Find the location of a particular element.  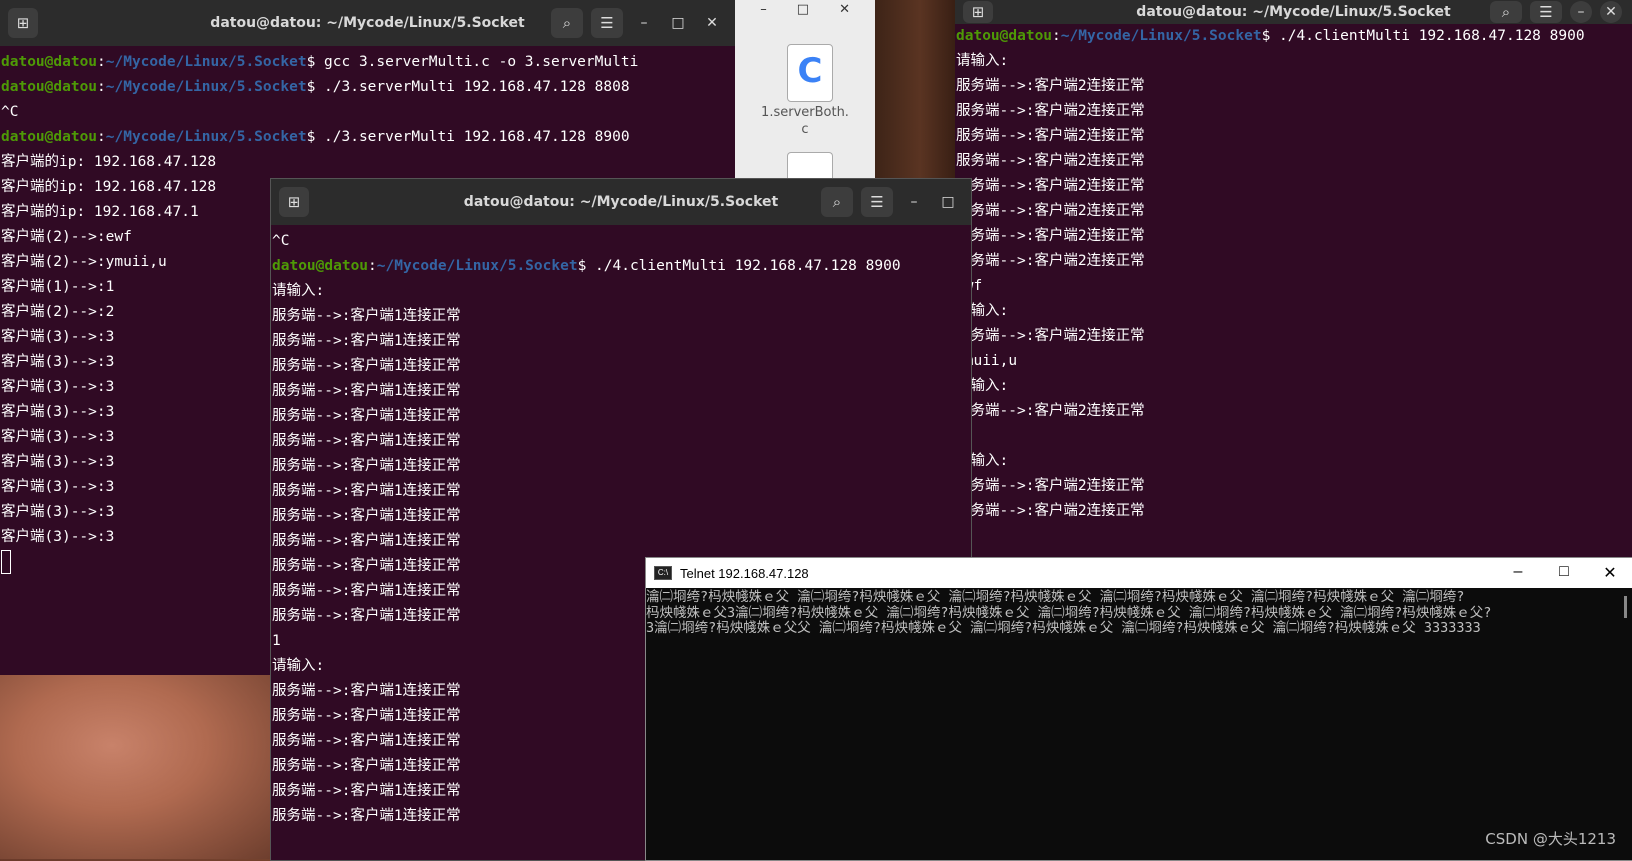

scrollbar is located at coordinates (1625, 607).